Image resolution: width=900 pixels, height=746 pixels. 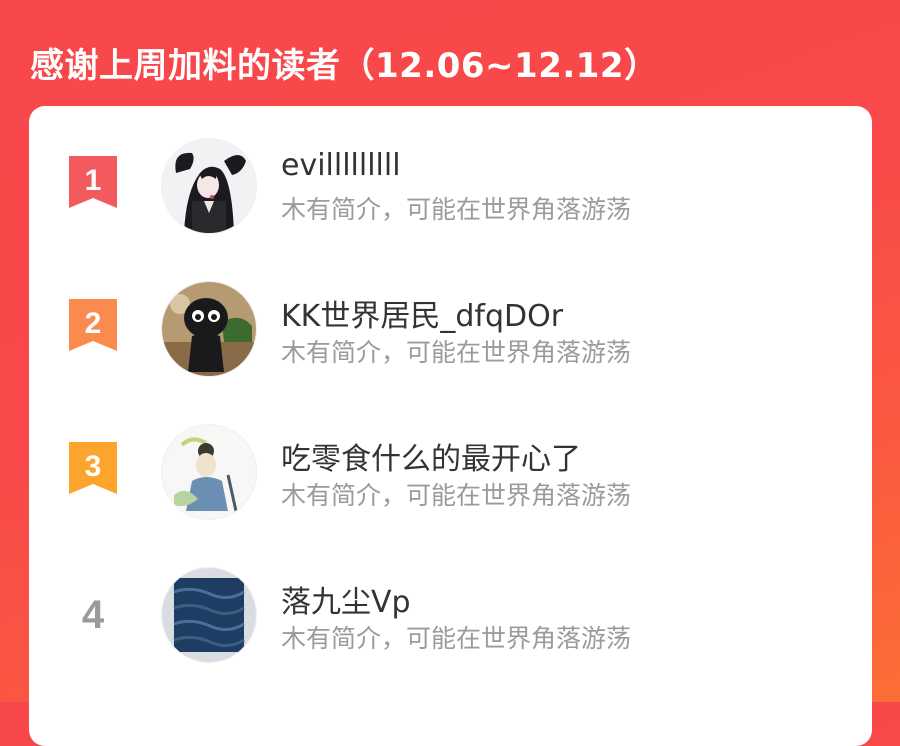 What do you see at coordinates (344, 66) in the screenshot?
I see `page-title: 感谢上周加料的读者（12.06~12.12）` at bounding box center [344, 66].